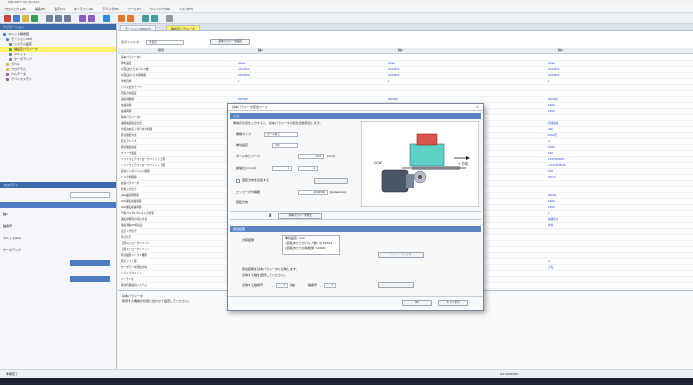 This screenshot has width=693, height=385. What do you see at coordinates (300, 216) in the screenshot?
I see `calculate-button: 基本パラメータ算出` at bounding box center [300, 216].